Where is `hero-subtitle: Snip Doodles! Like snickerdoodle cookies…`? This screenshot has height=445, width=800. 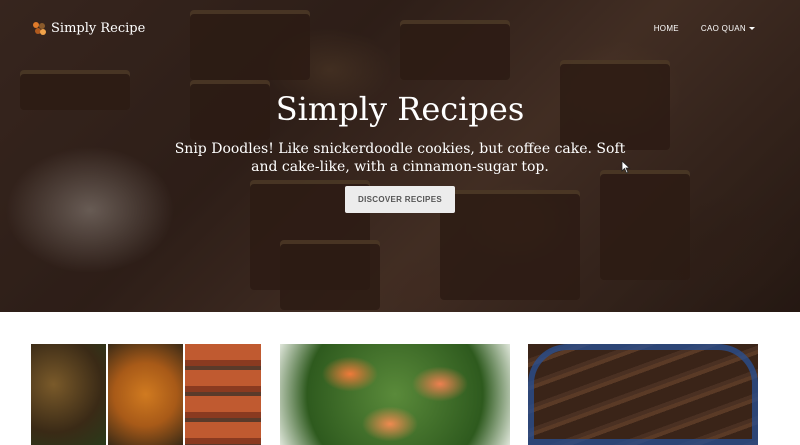 hero-subtitle: Snip Doodles! Like snickerdoodle cookies… is located at coordinates (400, 158).